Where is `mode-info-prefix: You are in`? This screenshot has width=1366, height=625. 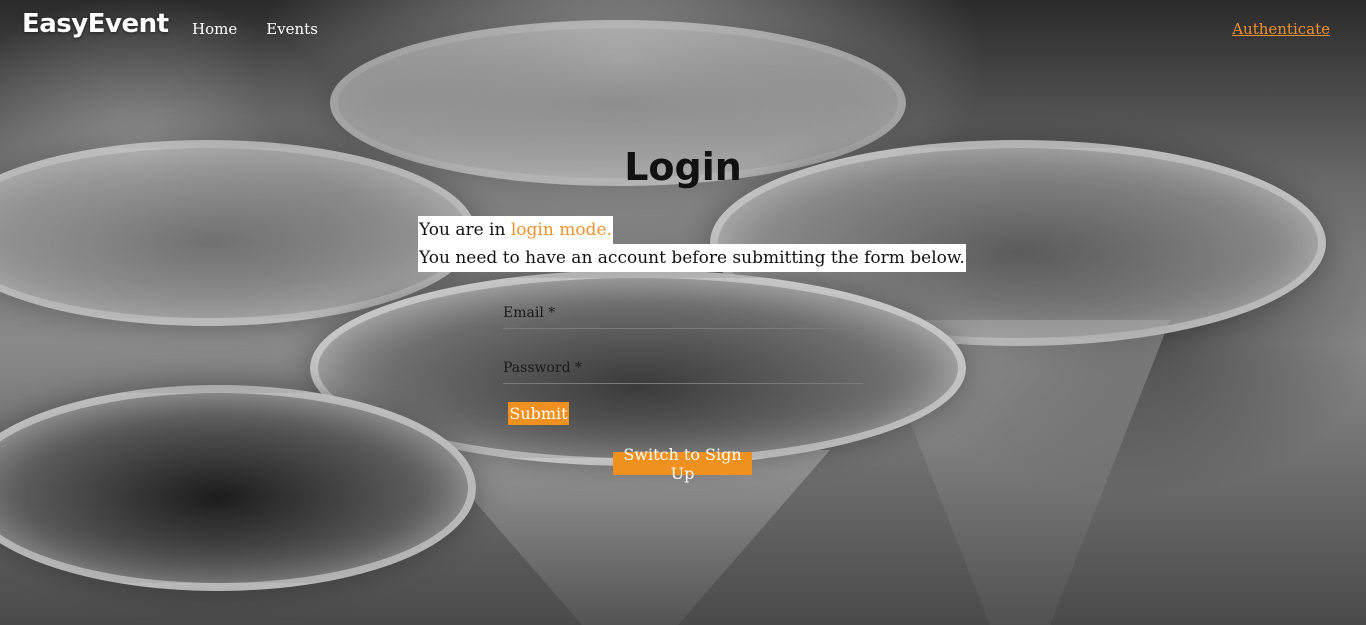
mode-info-prefix: You are in is located at coordinates (465, 230).